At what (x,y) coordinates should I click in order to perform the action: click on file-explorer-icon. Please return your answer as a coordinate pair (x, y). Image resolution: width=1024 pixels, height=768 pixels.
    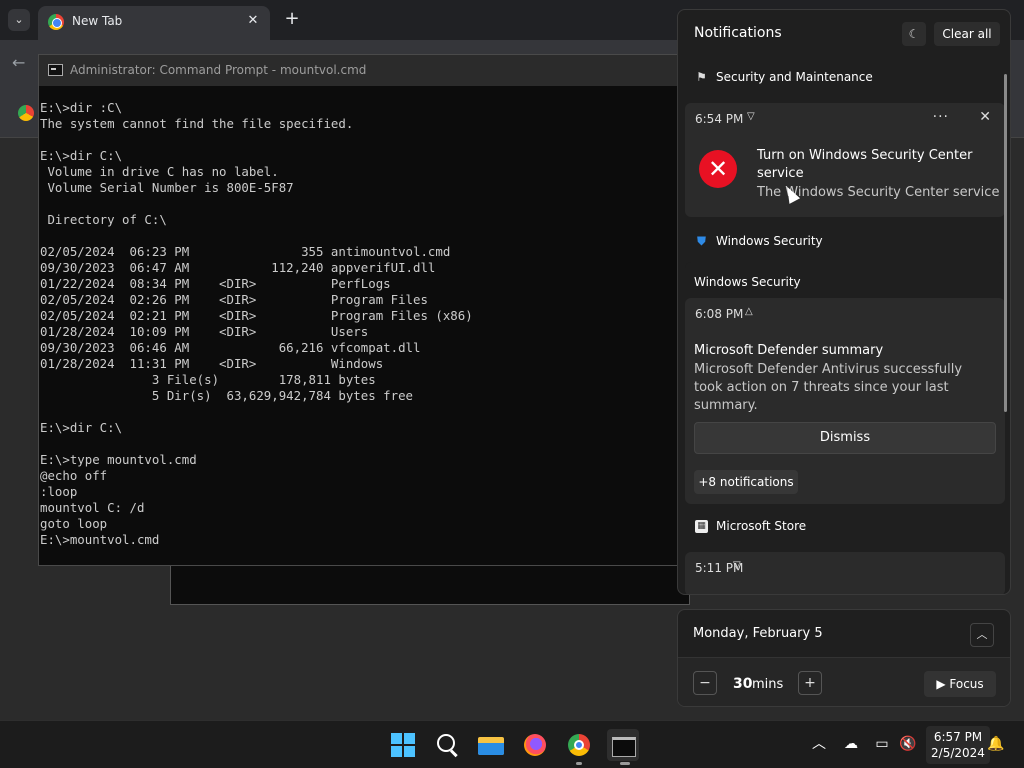
    Looking at the image, I should click on (491, 745).